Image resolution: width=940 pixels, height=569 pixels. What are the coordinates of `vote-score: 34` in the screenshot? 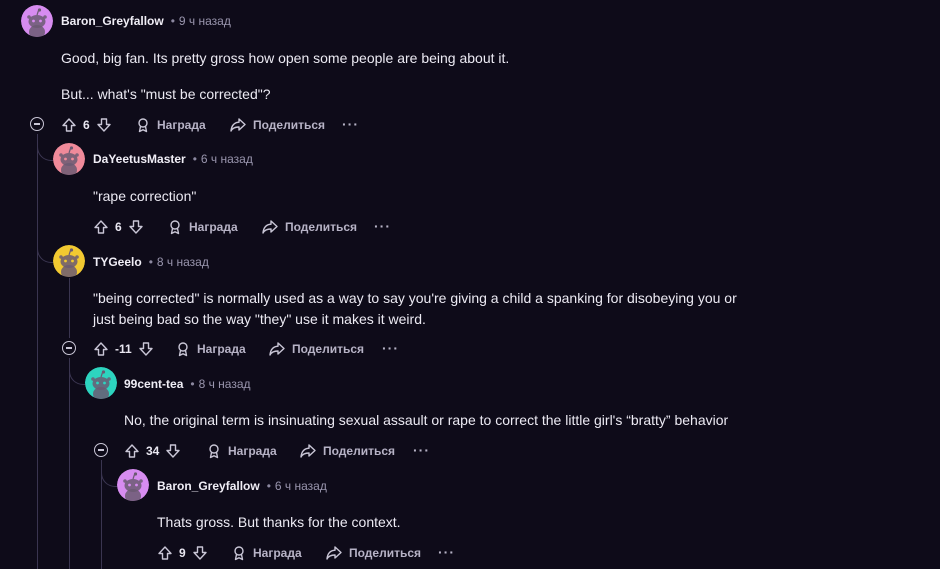 It's located at (153, 451).